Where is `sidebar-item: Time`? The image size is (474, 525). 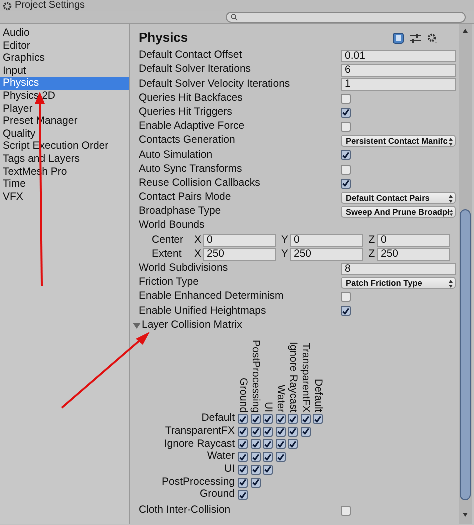 sidebar-item: Time is located at coordinates (64, 184).